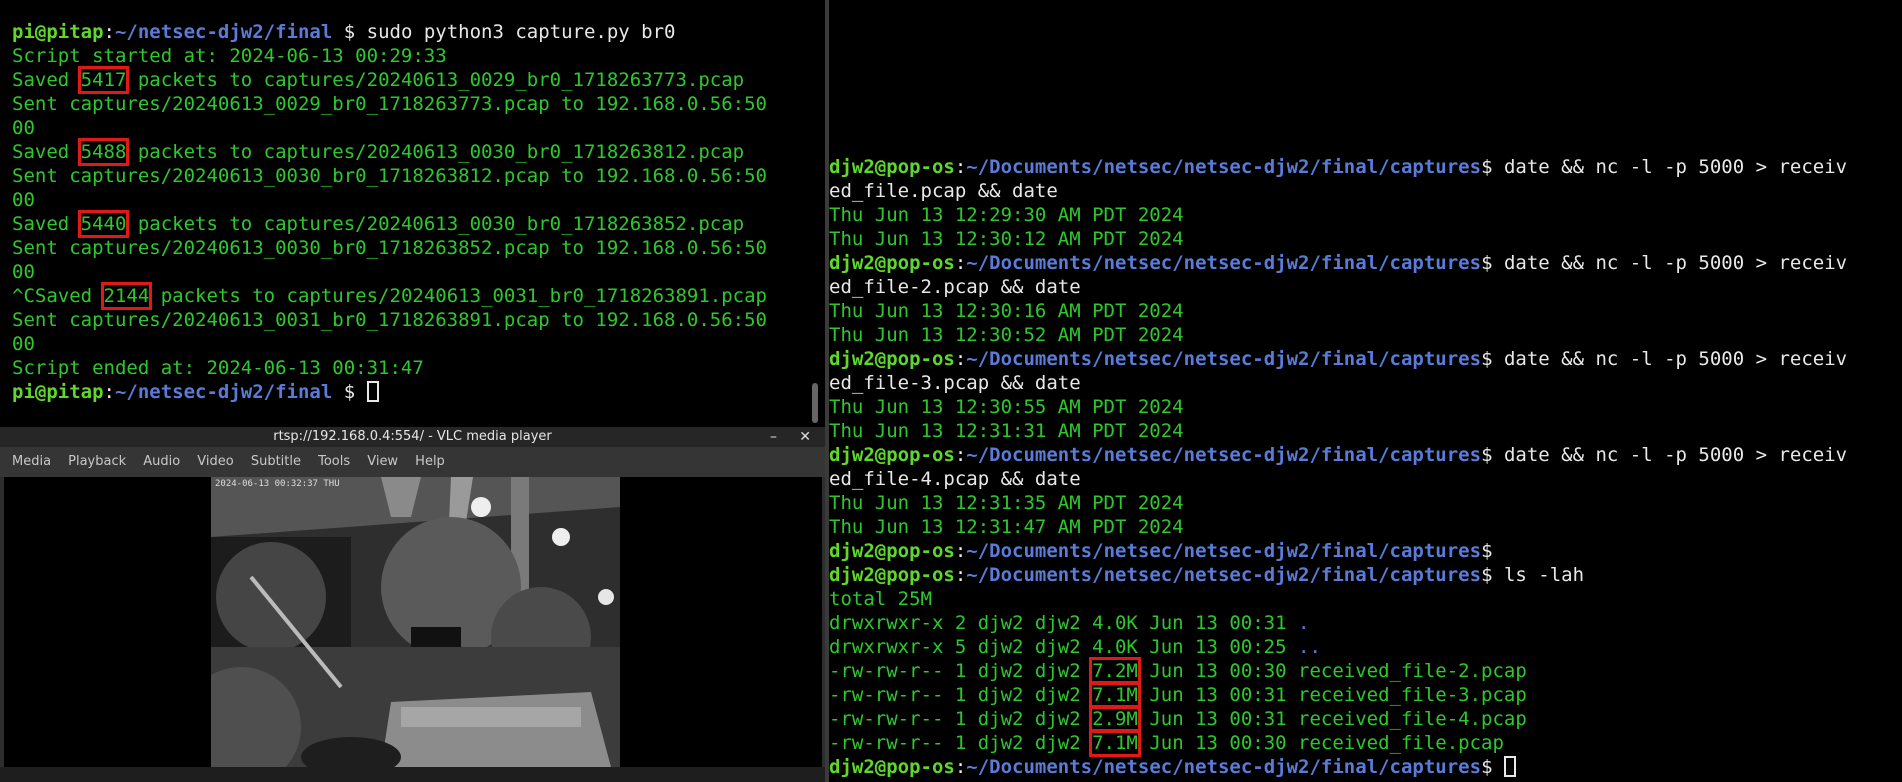 The width and height of the screenshot is (1902, 782). Describe the element at coordinates (955, 383) in the screenshot. I see `terminal-text: ed_file-3.pcap && date` at that location.